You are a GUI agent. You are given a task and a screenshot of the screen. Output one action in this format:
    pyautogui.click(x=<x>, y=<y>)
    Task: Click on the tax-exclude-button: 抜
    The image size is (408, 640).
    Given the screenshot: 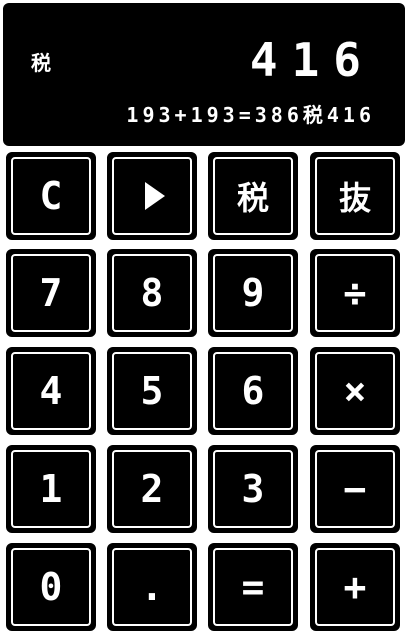 What is the action you would take?
    pyautogui.click(x=355, y=196)
    